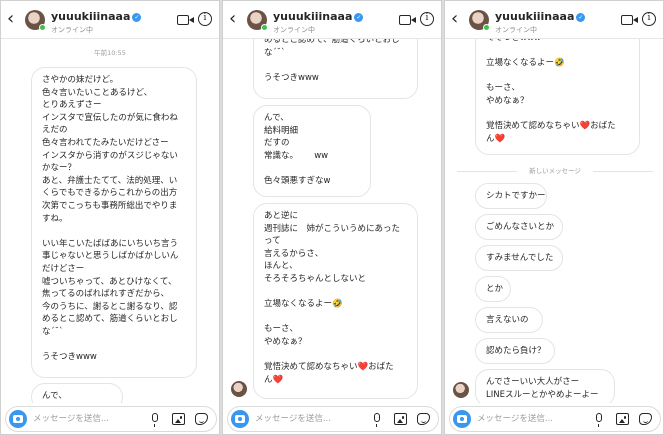 The image size is (664, 435). What do you see at coordinates (511, 196) in the screenshot?
I see `message-bubble: シカトですかー` at bounding box center [511, 196].